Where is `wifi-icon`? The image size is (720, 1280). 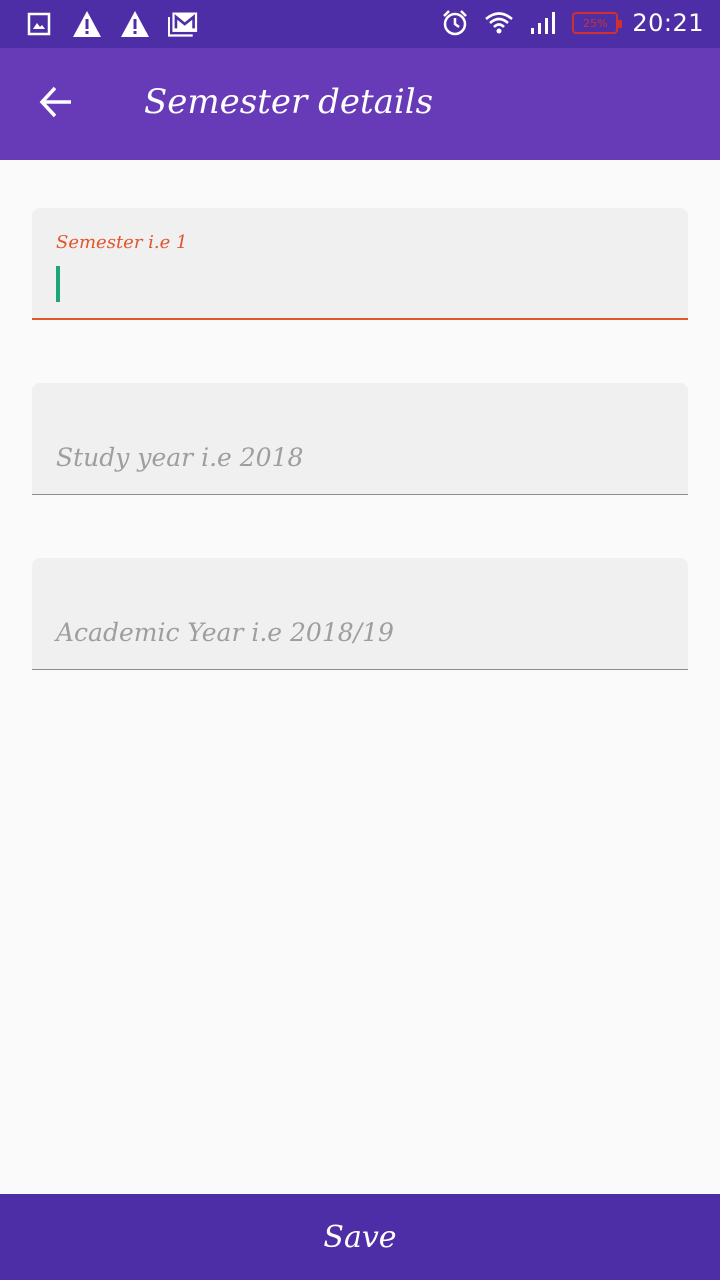
wifi-icon is located at coordinates (499, 23).